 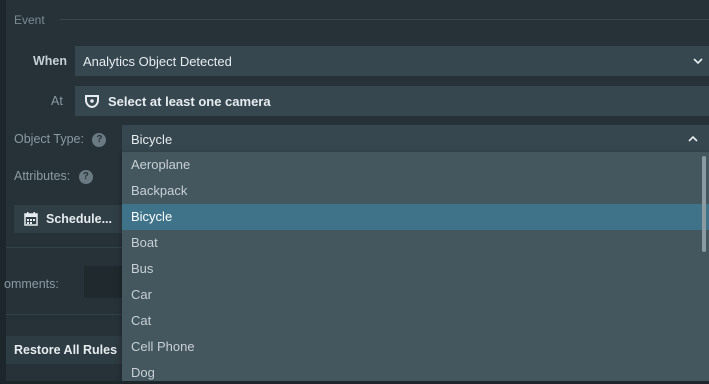 I want to click on dropdown-scrollbar, so click(x=704, y=204).